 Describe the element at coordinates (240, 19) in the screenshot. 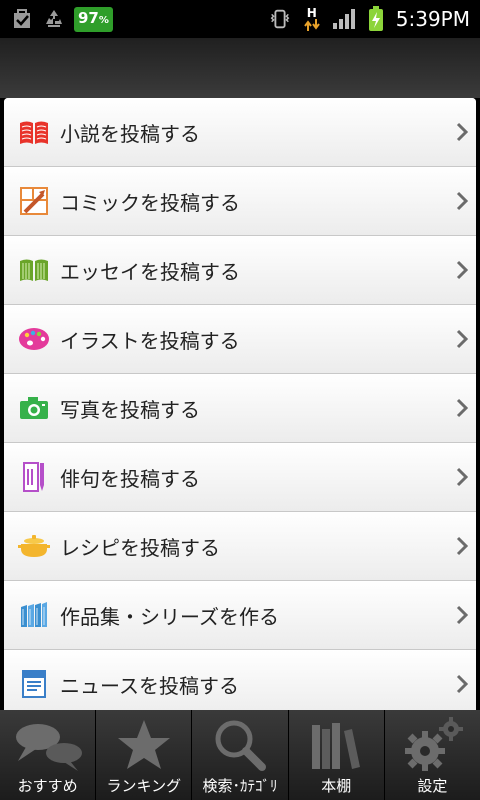

I see `status-bar: 97% H 5:39PM` at that location.